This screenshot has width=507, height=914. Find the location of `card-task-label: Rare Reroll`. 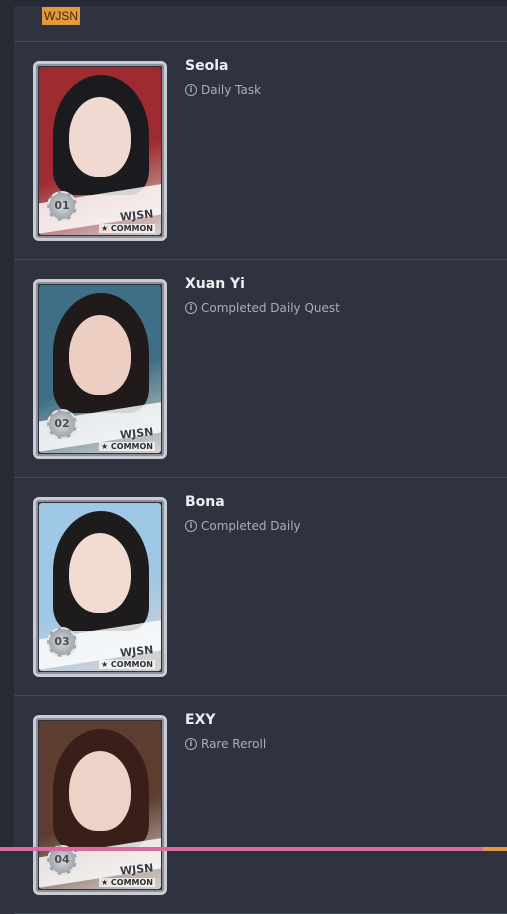

card-task-label: Rare Reroll is located at coordinates (234, 744).